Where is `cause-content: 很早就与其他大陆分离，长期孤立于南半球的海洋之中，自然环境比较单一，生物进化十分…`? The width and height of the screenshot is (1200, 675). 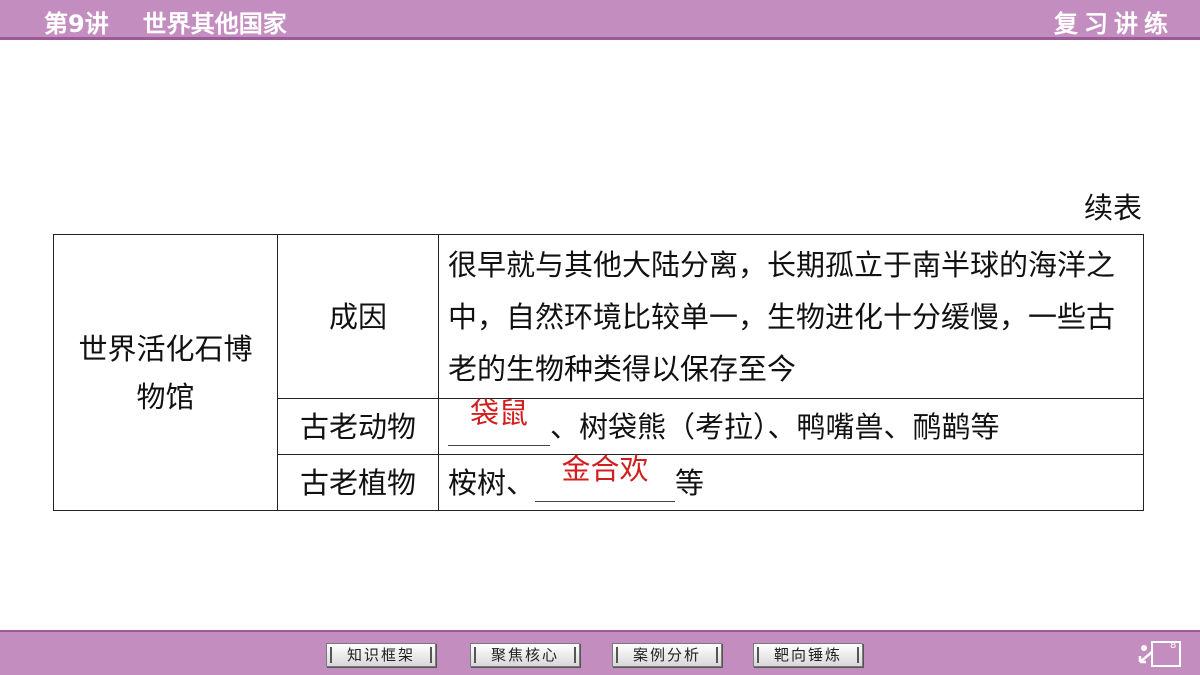 cause-content: 很早就与其他大陆分离，长期孤立于南半球的海洋之中，自然环境比较单一，生物进化十分… is located at coordinates (791, 316).